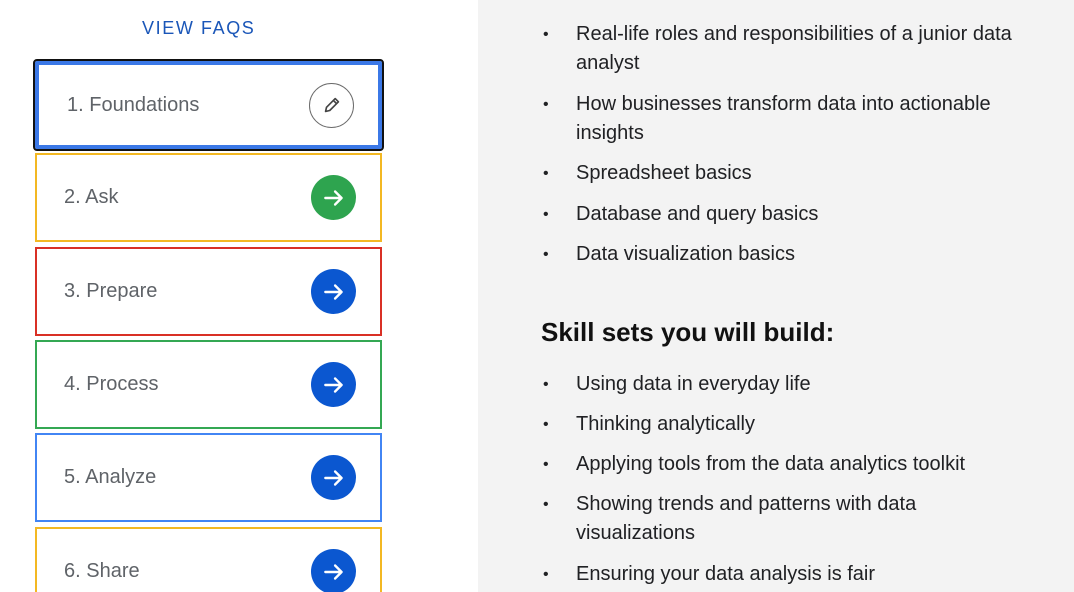  What do you see at coordinates (783, 574) in the screenshot?
I see `skill-list-item: • Ensuring your data analysis is fair` at bounding box center [783, 574].